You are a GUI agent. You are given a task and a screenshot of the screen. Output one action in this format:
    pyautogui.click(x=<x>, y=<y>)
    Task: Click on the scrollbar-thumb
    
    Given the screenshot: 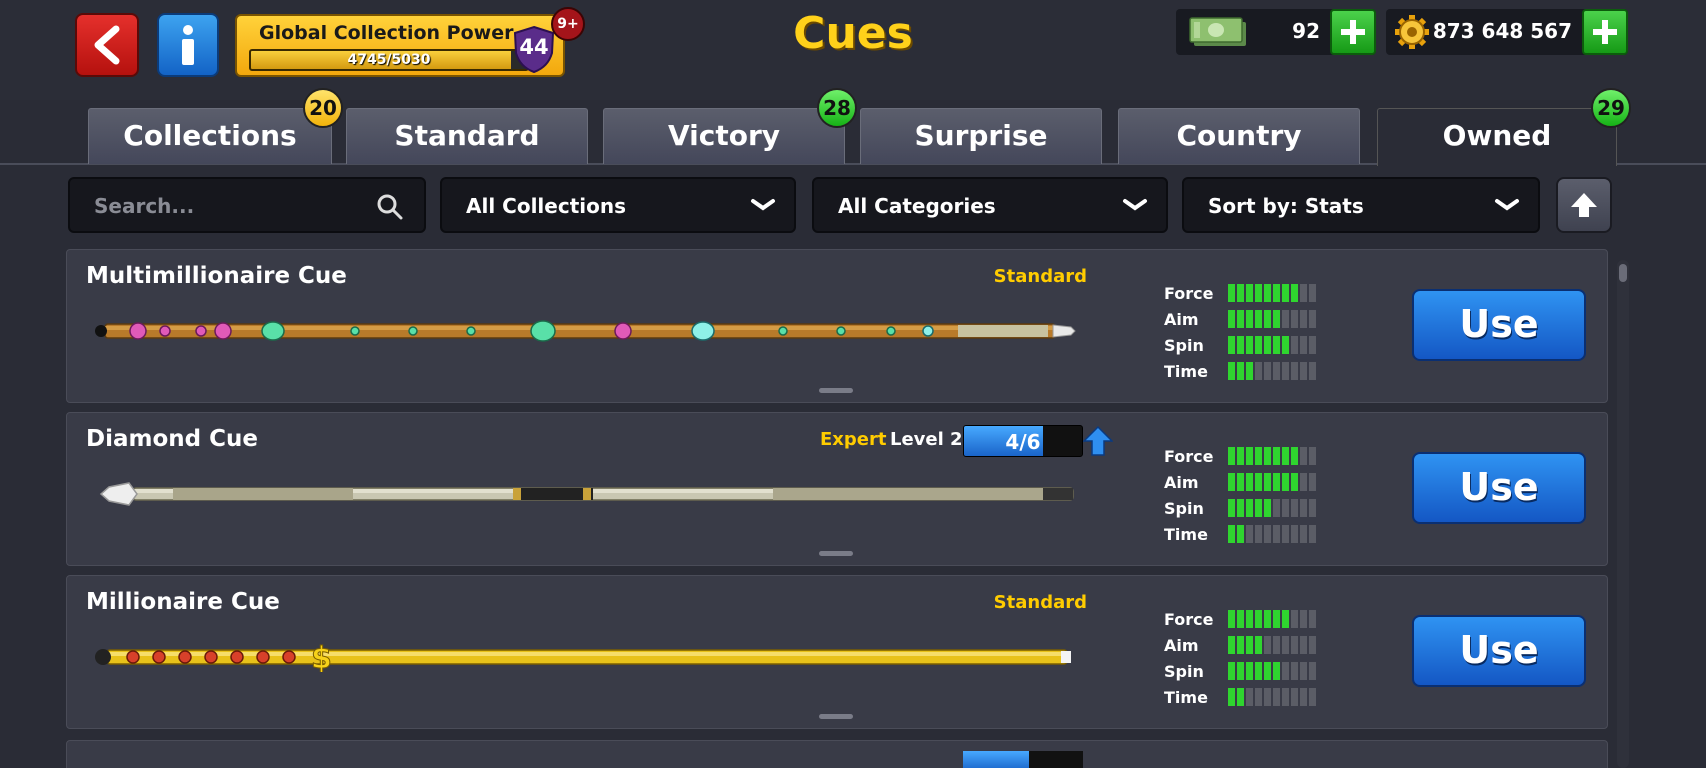 What is the action you would take?
    pyautogui.click(x=1623, y=273)
    